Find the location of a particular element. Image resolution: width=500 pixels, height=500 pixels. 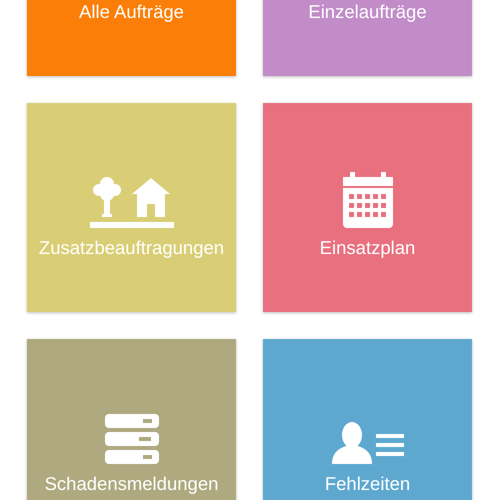

calendar-icon is located at coordinates (367, 200).